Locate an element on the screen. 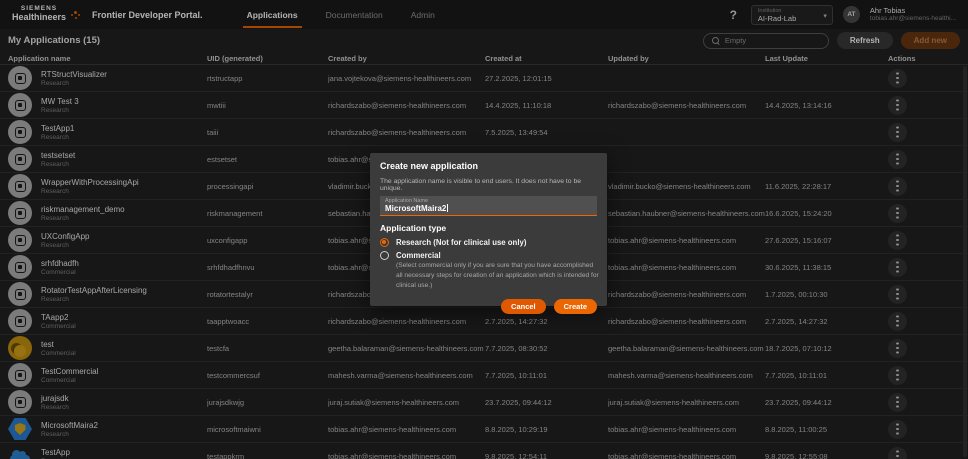  radio-research-label: Research (Not for clinical use only) is located at coordinates (461, 242).